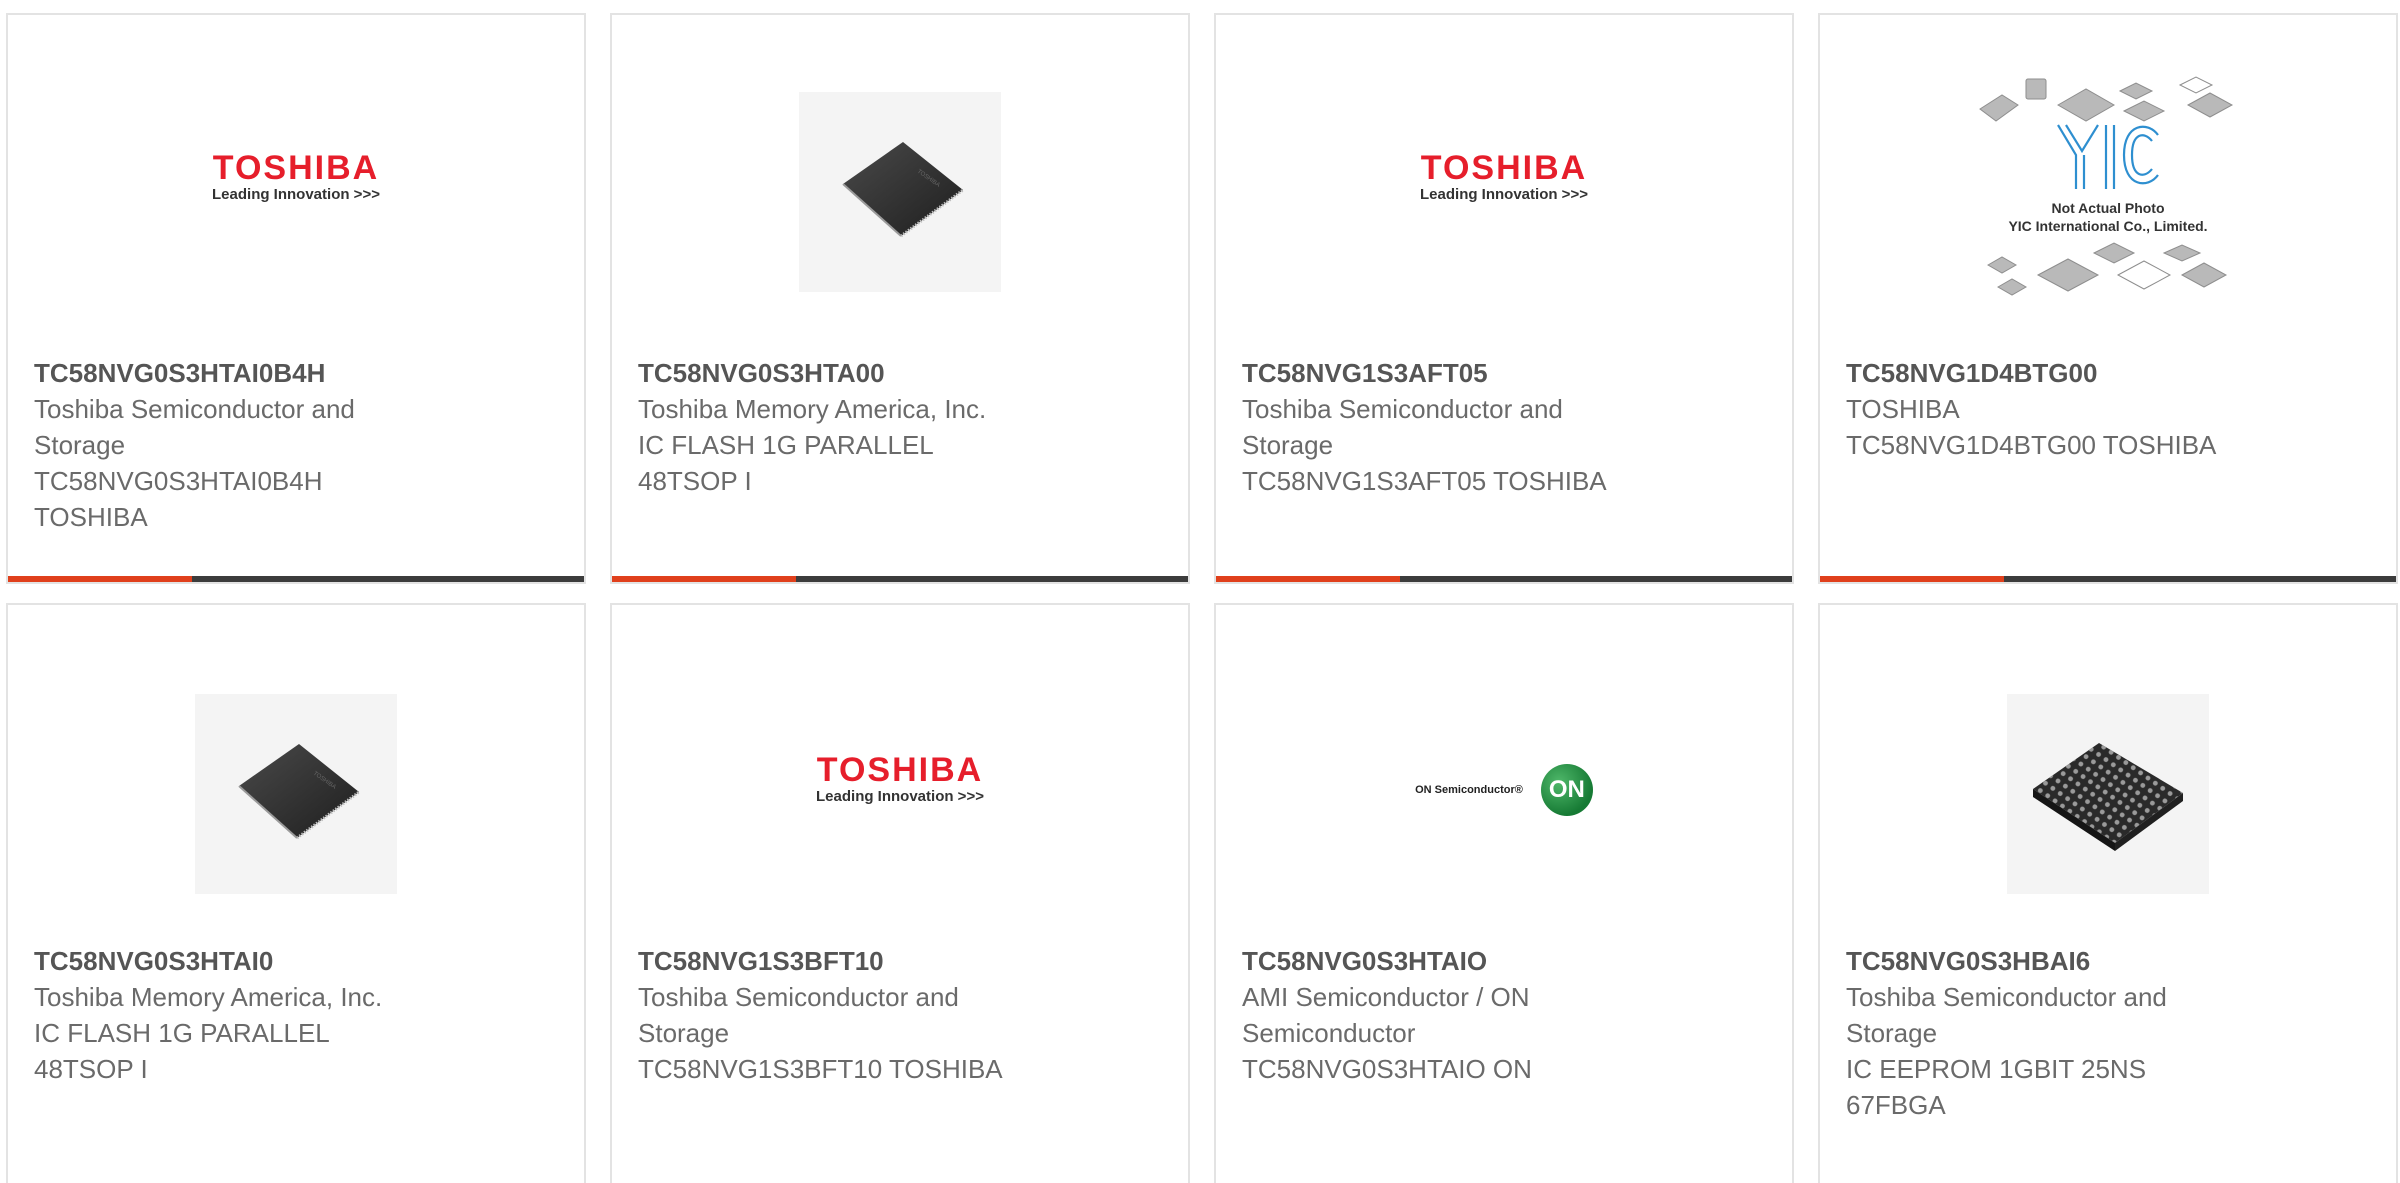  I want to click on product-image: ON Semiconductor® ON, so click(1504, 794).